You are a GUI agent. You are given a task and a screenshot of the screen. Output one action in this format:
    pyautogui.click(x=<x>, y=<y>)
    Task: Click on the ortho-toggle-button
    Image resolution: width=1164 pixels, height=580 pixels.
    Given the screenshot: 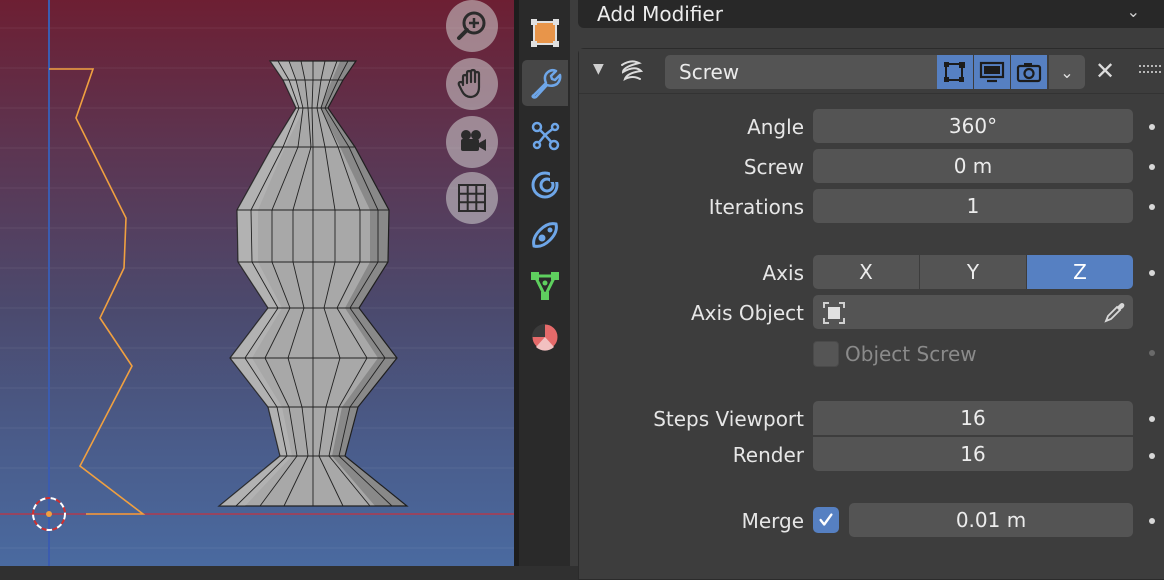 What is the action you would take?
    pyautogui.click(x=472, y=198)
    